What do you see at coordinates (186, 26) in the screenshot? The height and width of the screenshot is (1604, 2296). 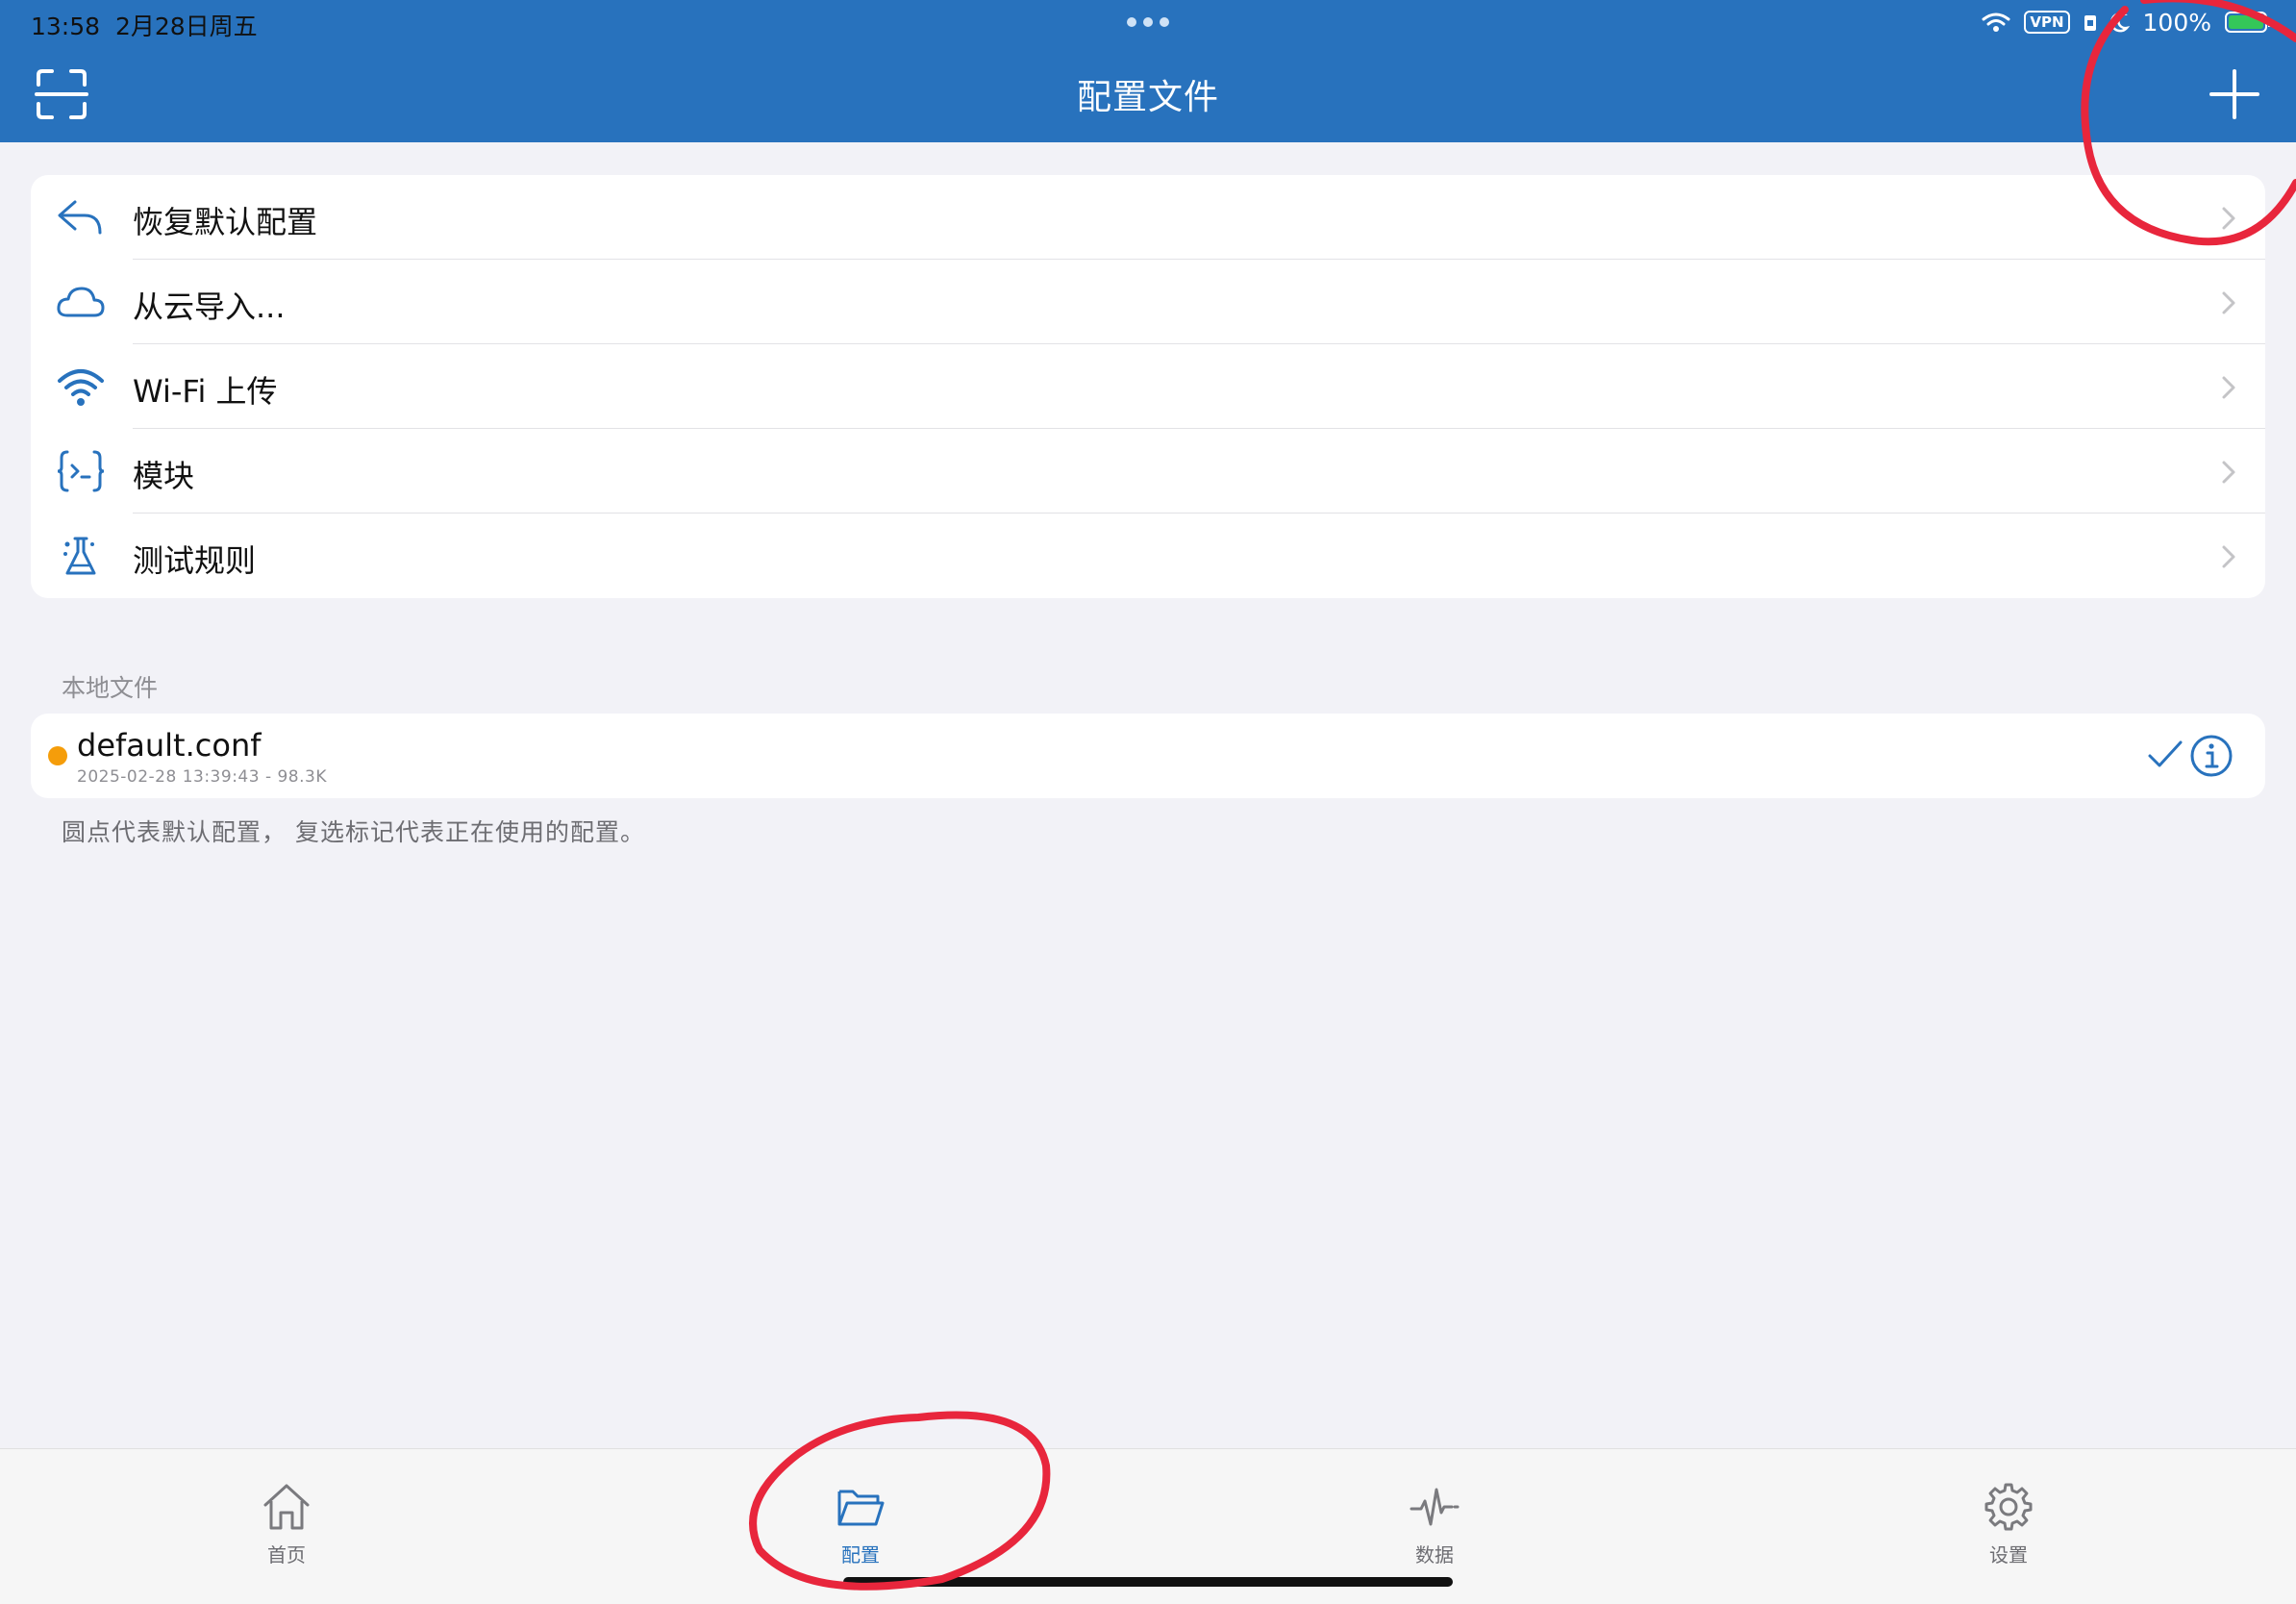 I see `status-date: 2月28日周五` at bounding box center [186, 26].